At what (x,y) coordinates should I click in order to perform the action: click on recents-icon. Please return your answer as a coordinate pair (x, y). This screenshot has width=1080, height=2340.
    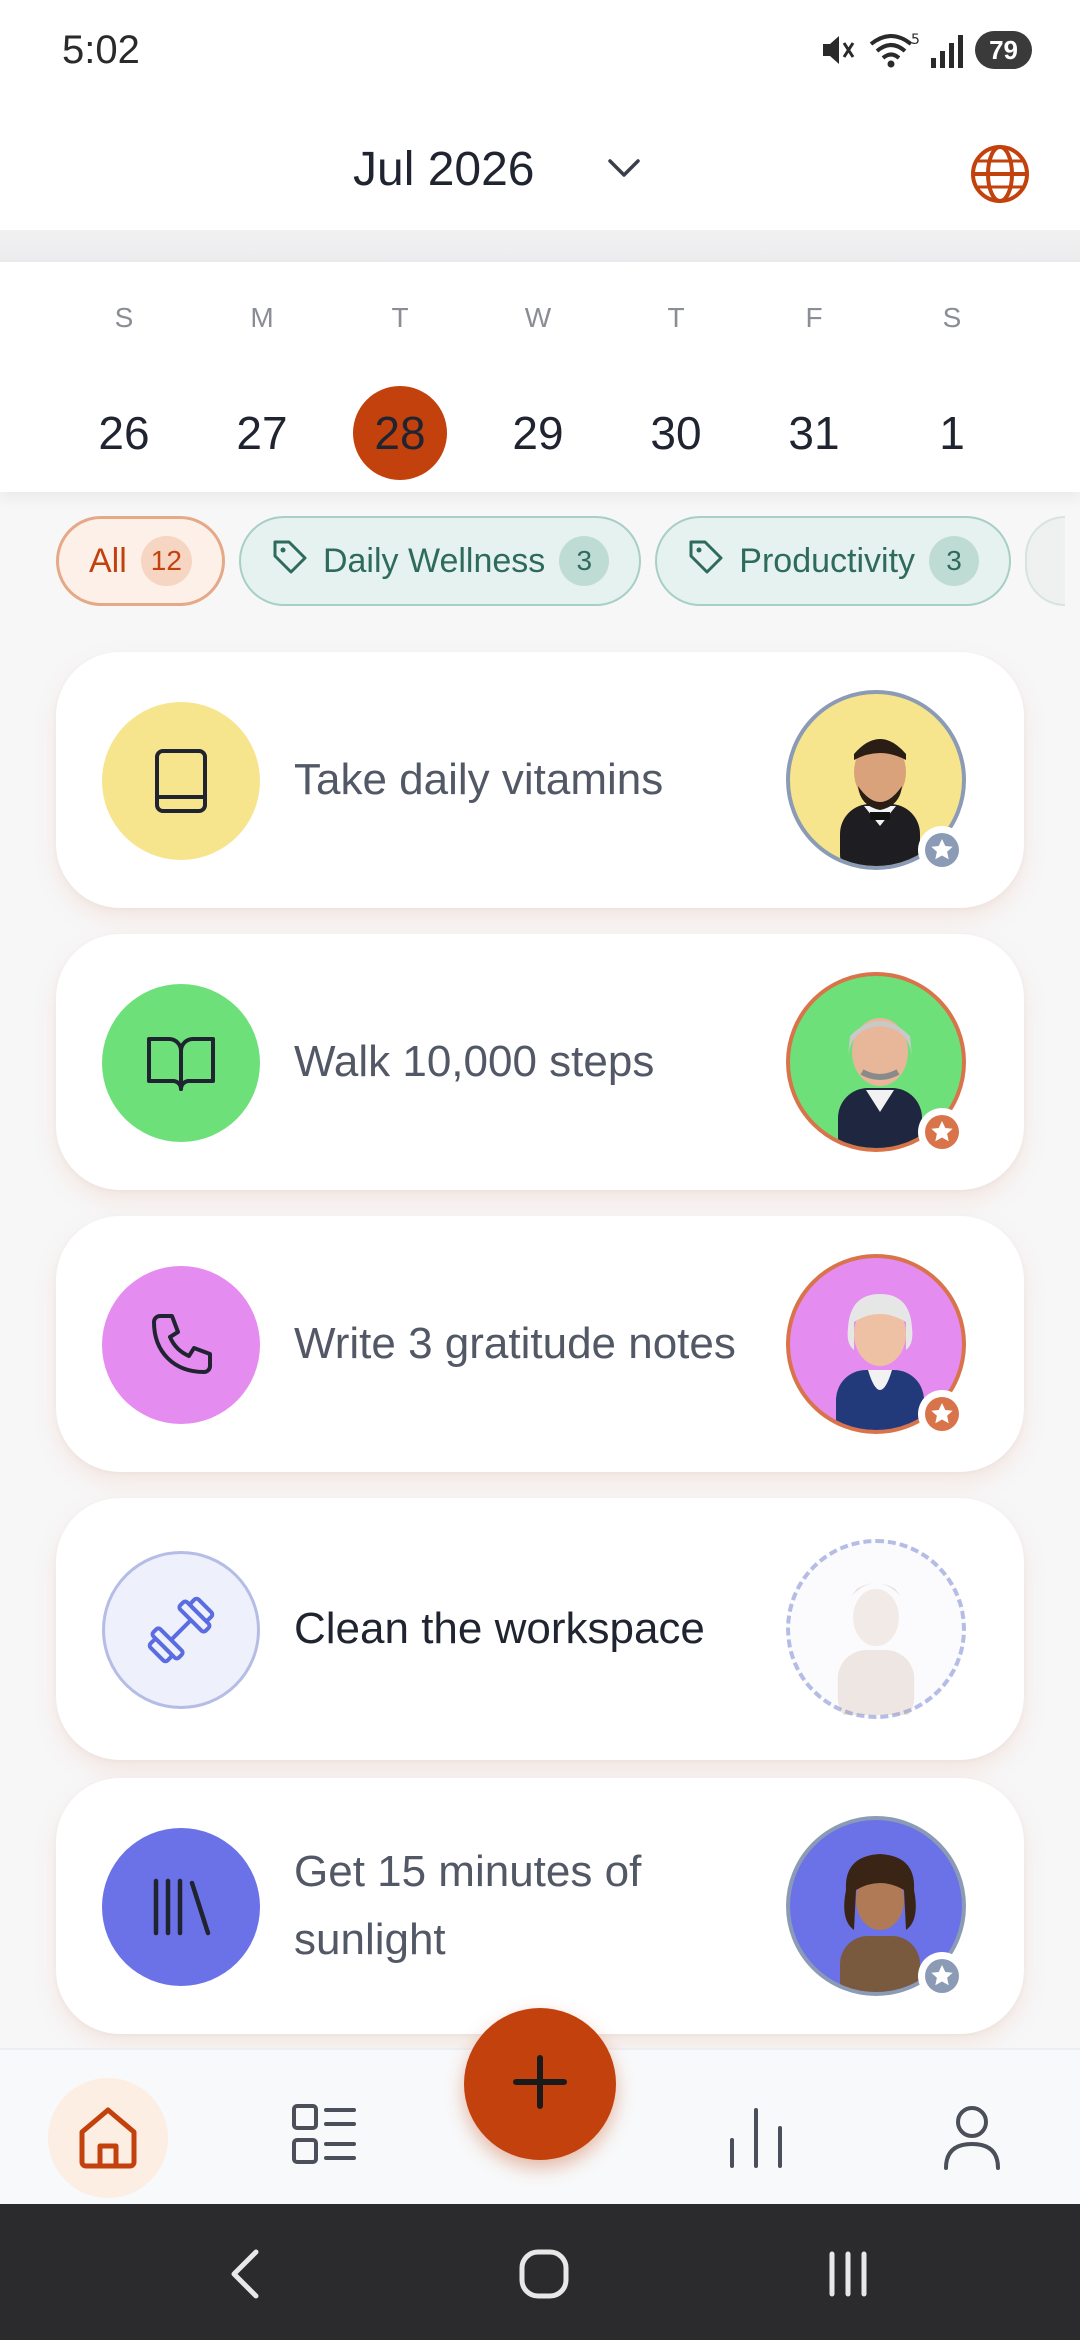
    Looking at the image, I should click on (848, 2274).